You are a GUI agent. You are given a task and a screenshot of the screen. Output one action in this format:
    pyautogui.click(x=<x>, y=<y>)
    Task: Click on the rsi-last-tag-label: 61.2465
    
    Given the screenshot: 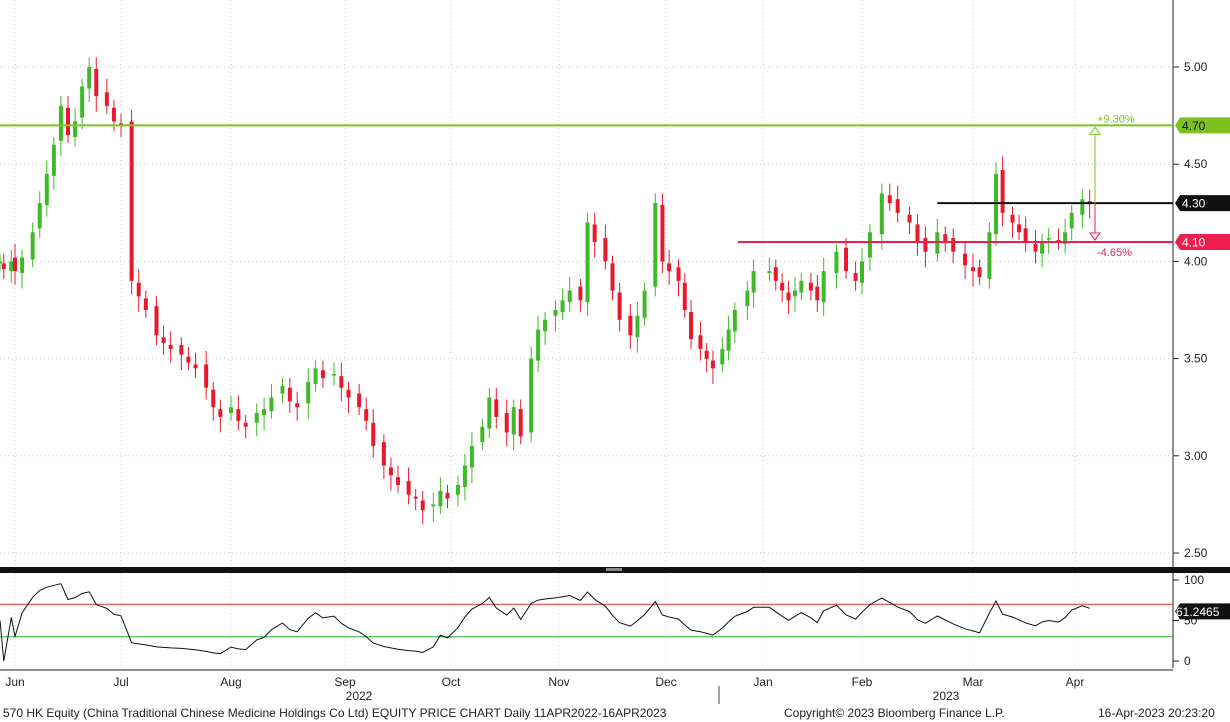 What is the action you would take?
    pyautogui.click(x=1198, y=612)
    